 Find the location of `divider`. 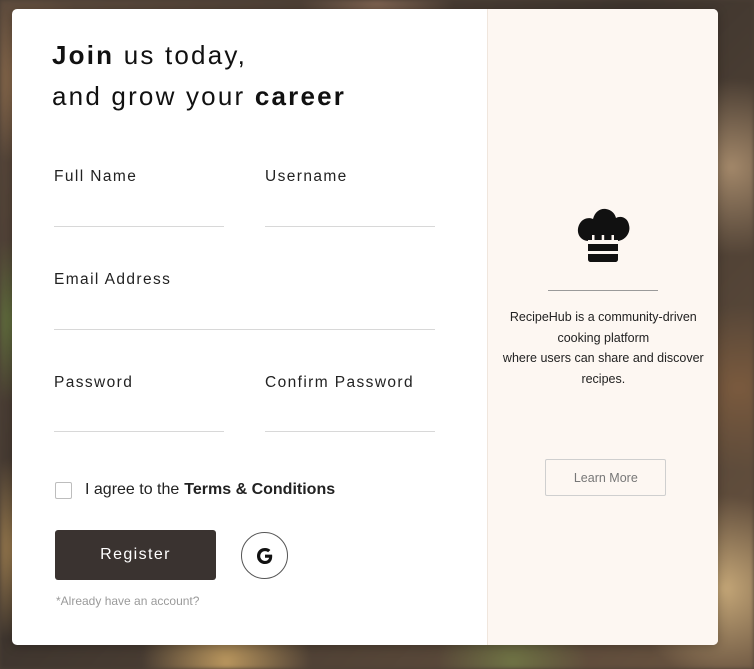

divider is located at coordinates (603, 290).